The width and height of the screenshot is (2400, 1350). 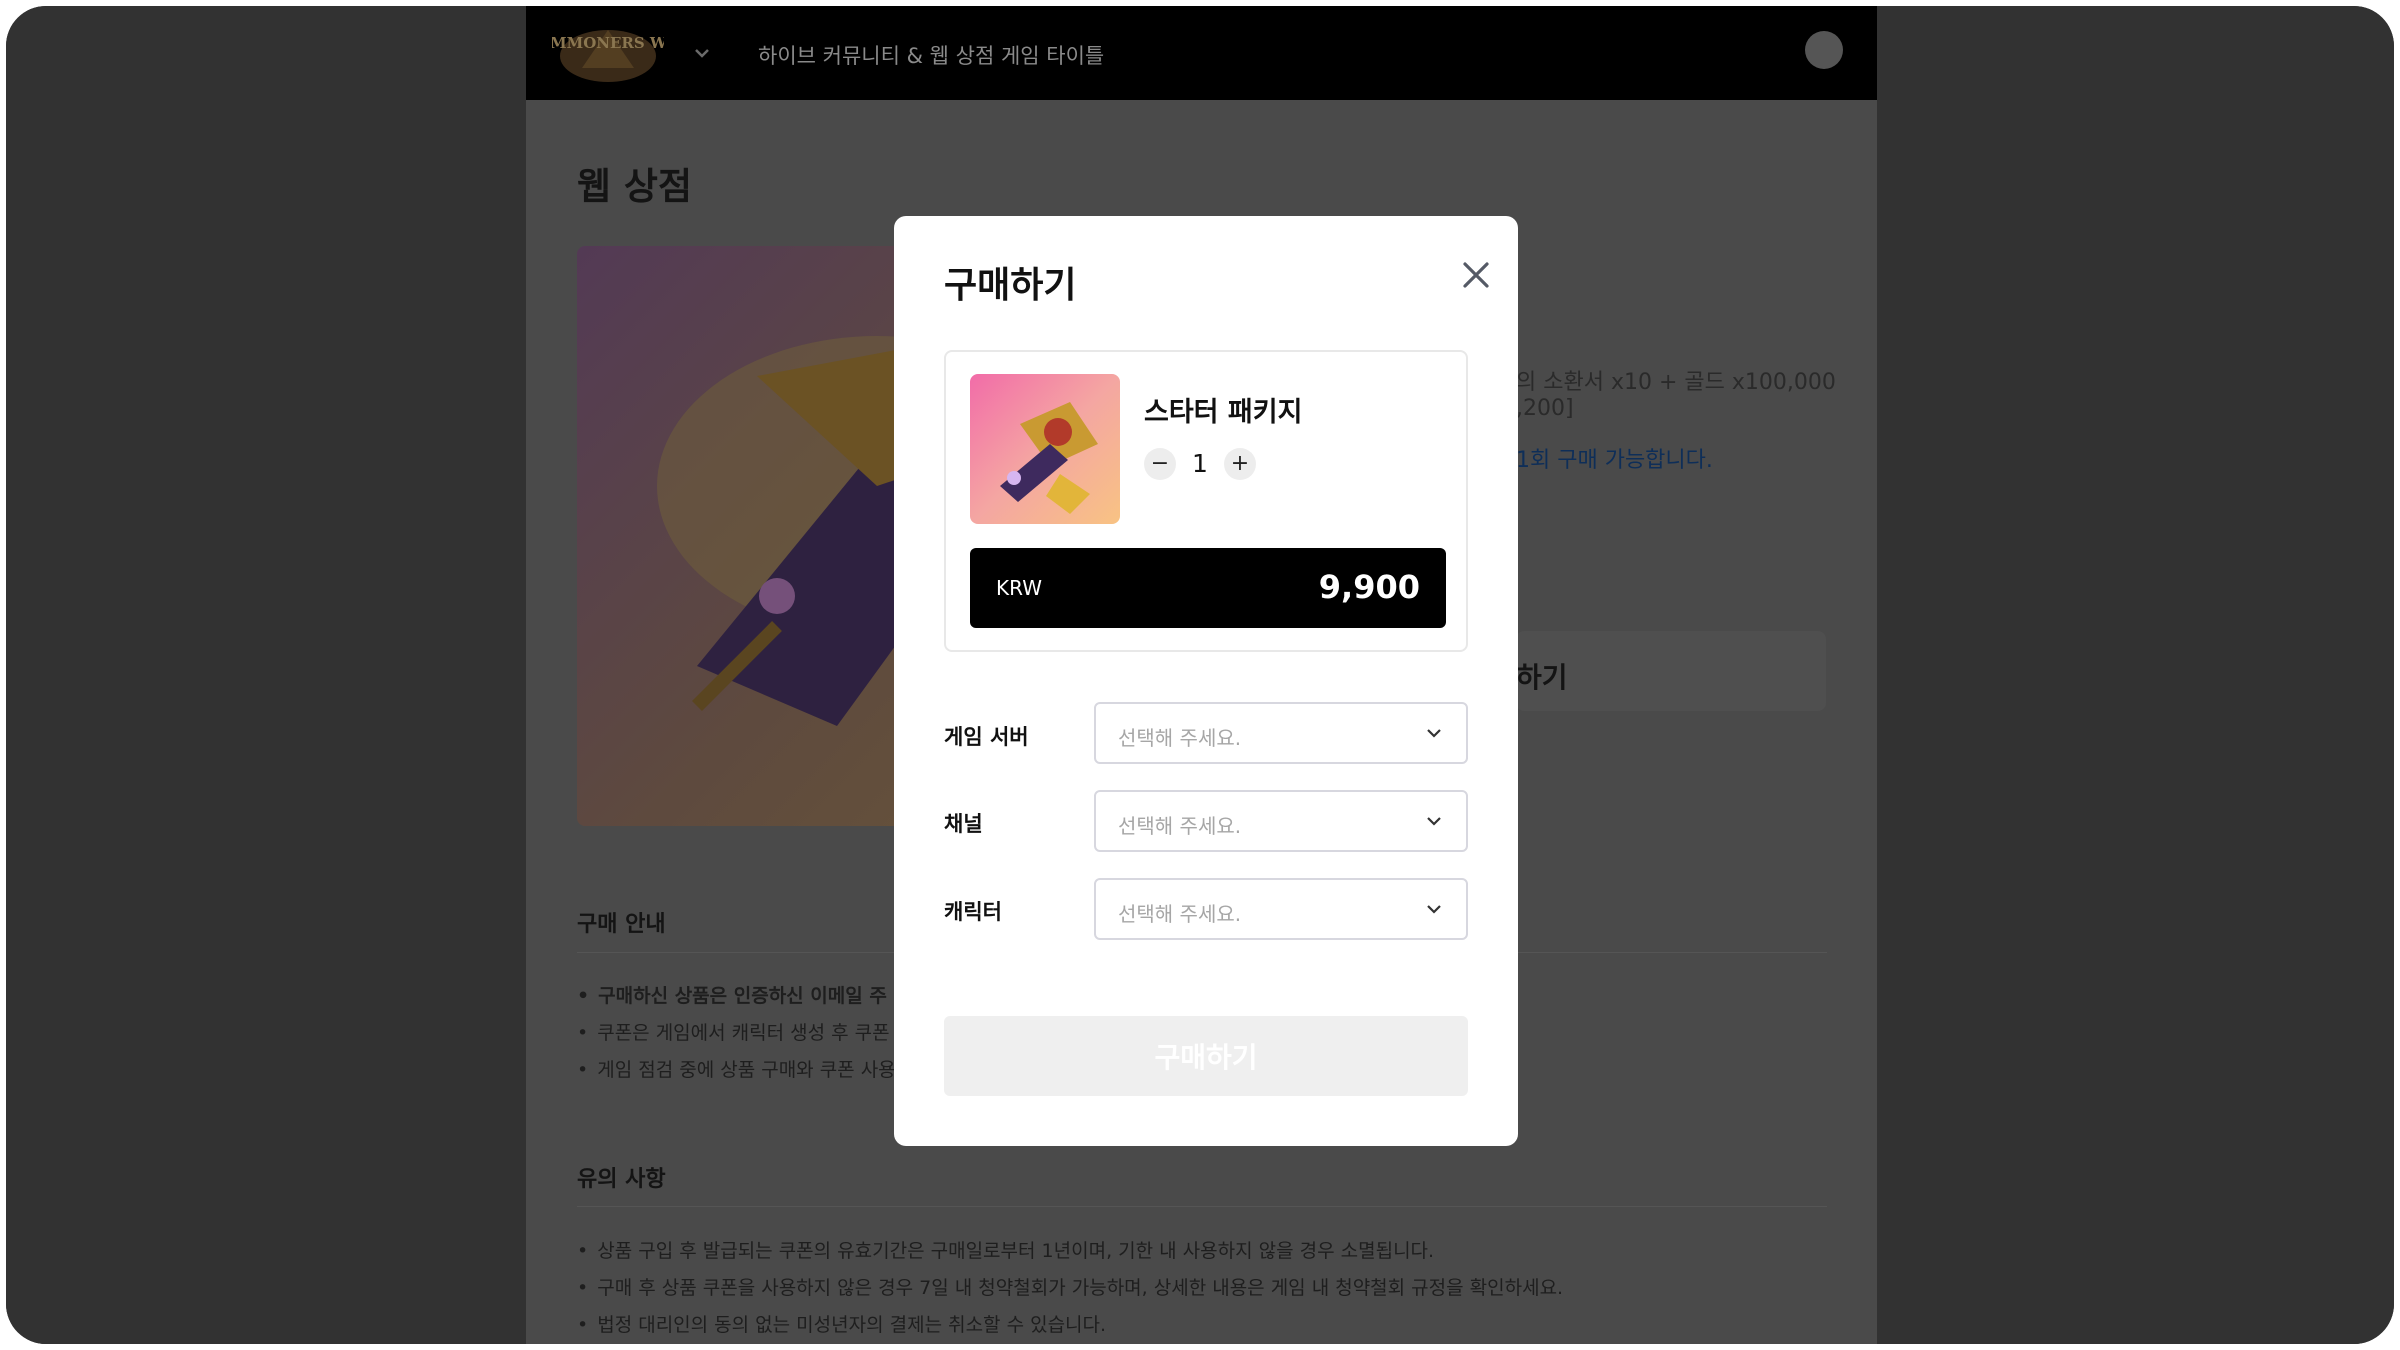 I want to click on page-title: 웹 상점, so click(x=635, y=186).